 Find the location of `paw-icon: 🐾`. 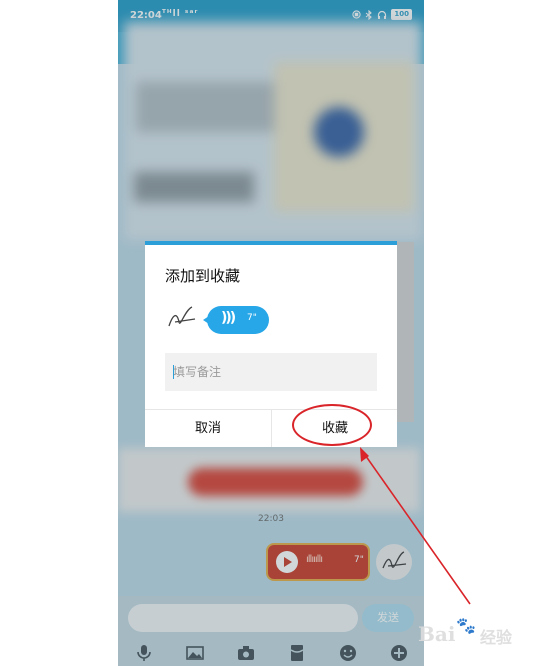

paw-icon: 🐾 is located at coordinates (466, 625).